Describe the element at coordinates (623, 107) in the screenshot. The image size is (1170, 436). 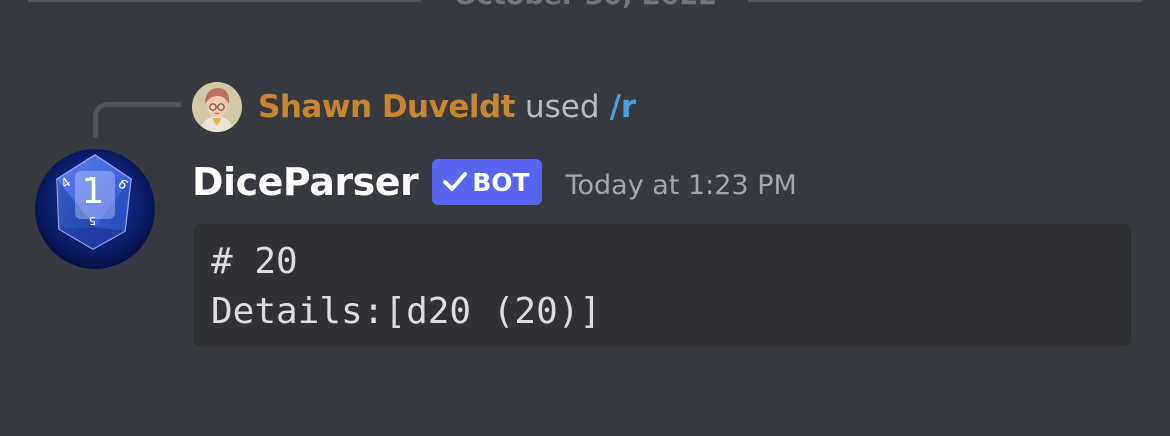
I see `reply-command: /r` at that location.